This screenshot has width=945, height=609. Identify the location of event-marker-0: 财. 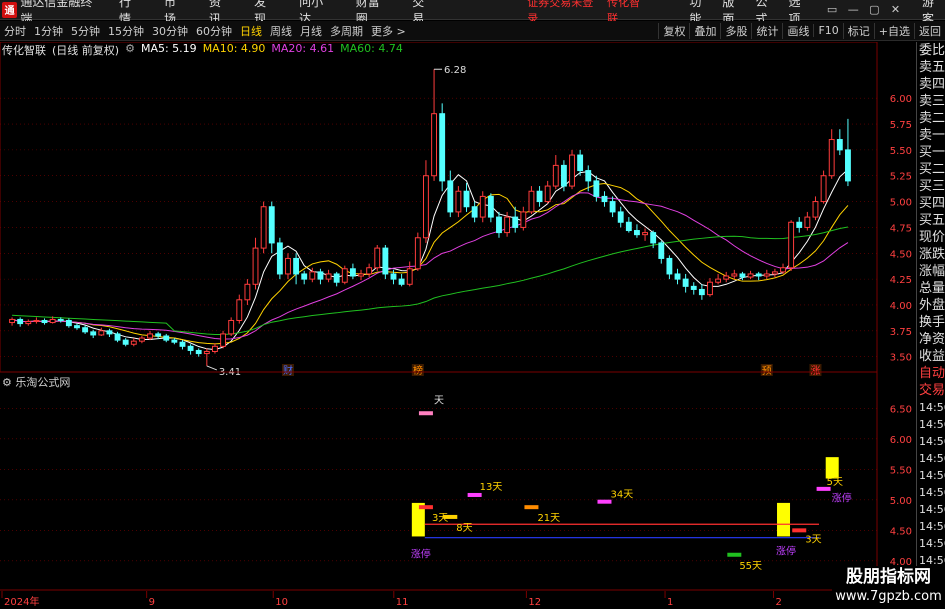
(288, 370).